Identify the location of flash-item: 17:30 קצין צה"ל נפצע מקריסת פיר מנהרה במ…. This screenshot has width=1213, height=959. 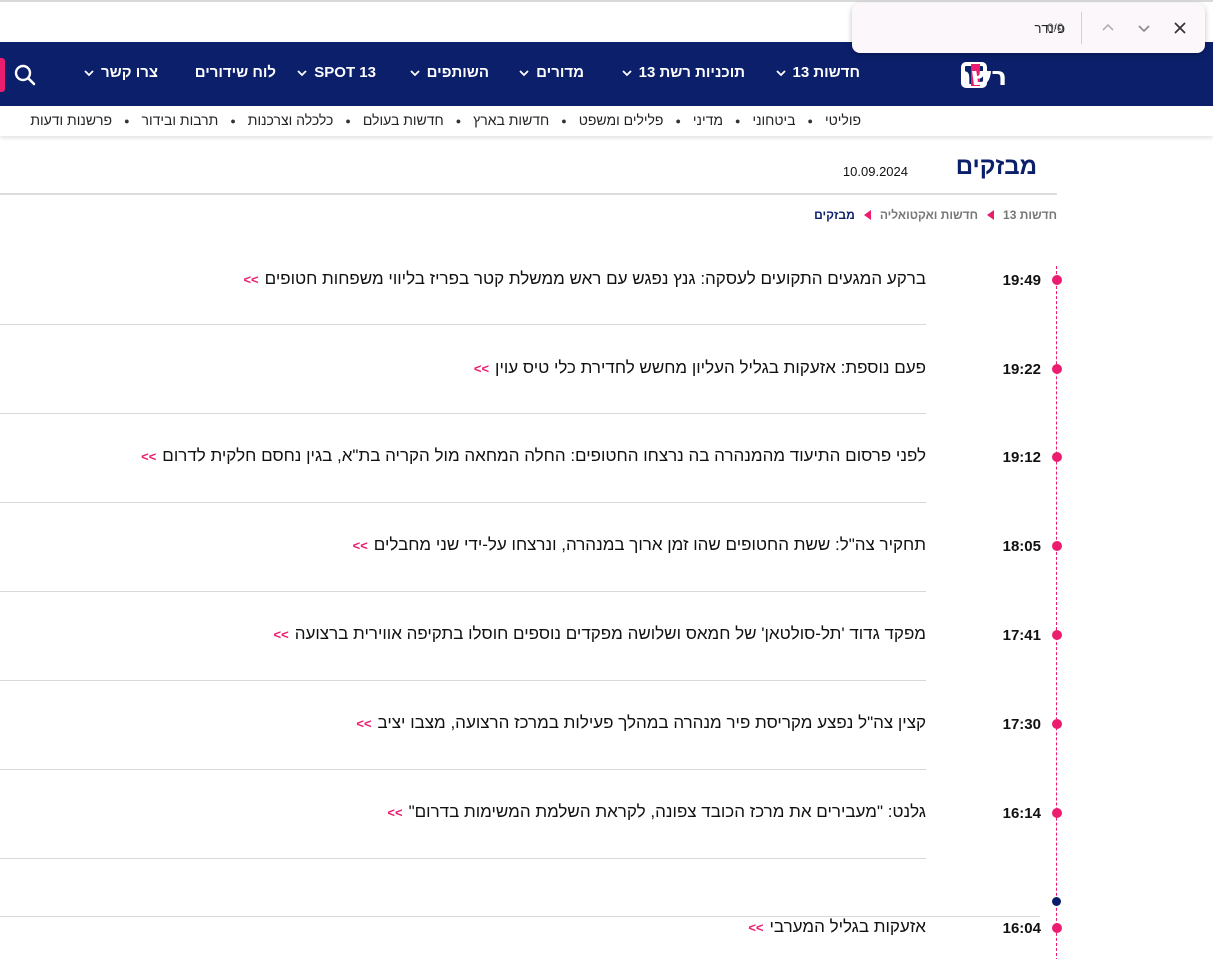
(606, 725).